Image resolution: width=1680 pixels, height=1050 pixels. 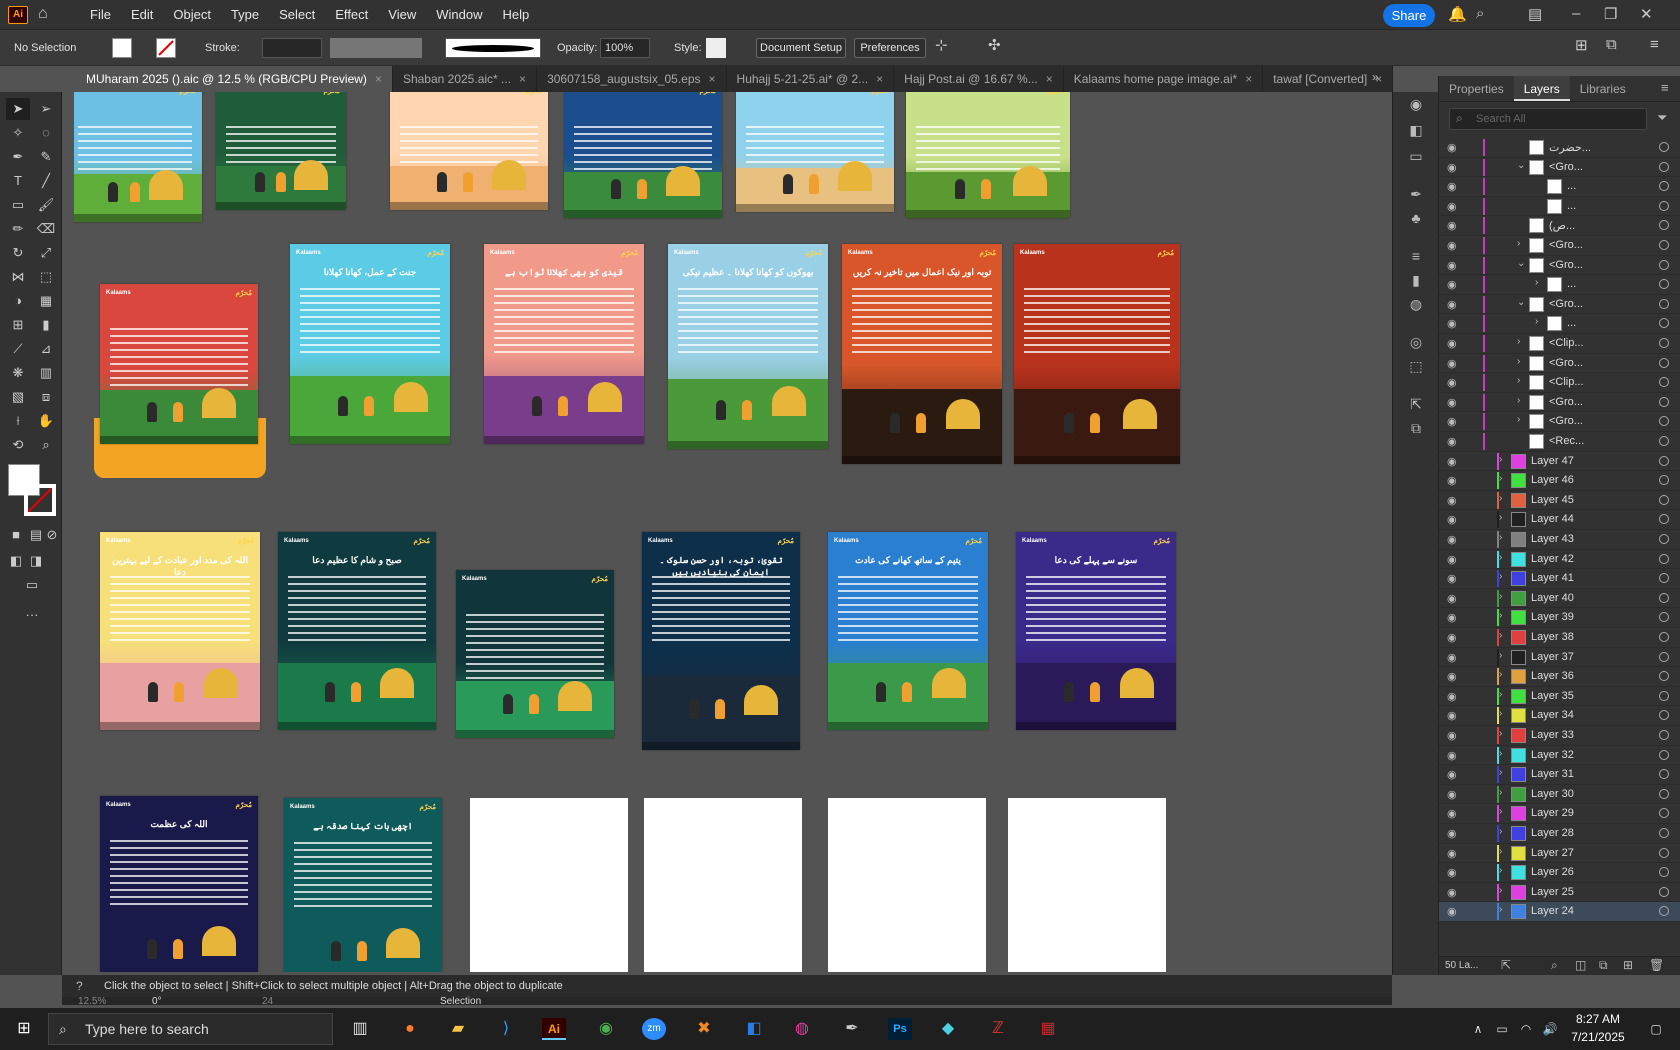 What do you see at coordinates (18, 325) in the screenshot?
I see `mesh-tool-icon: ⊞` at bounding box center [18, 325].